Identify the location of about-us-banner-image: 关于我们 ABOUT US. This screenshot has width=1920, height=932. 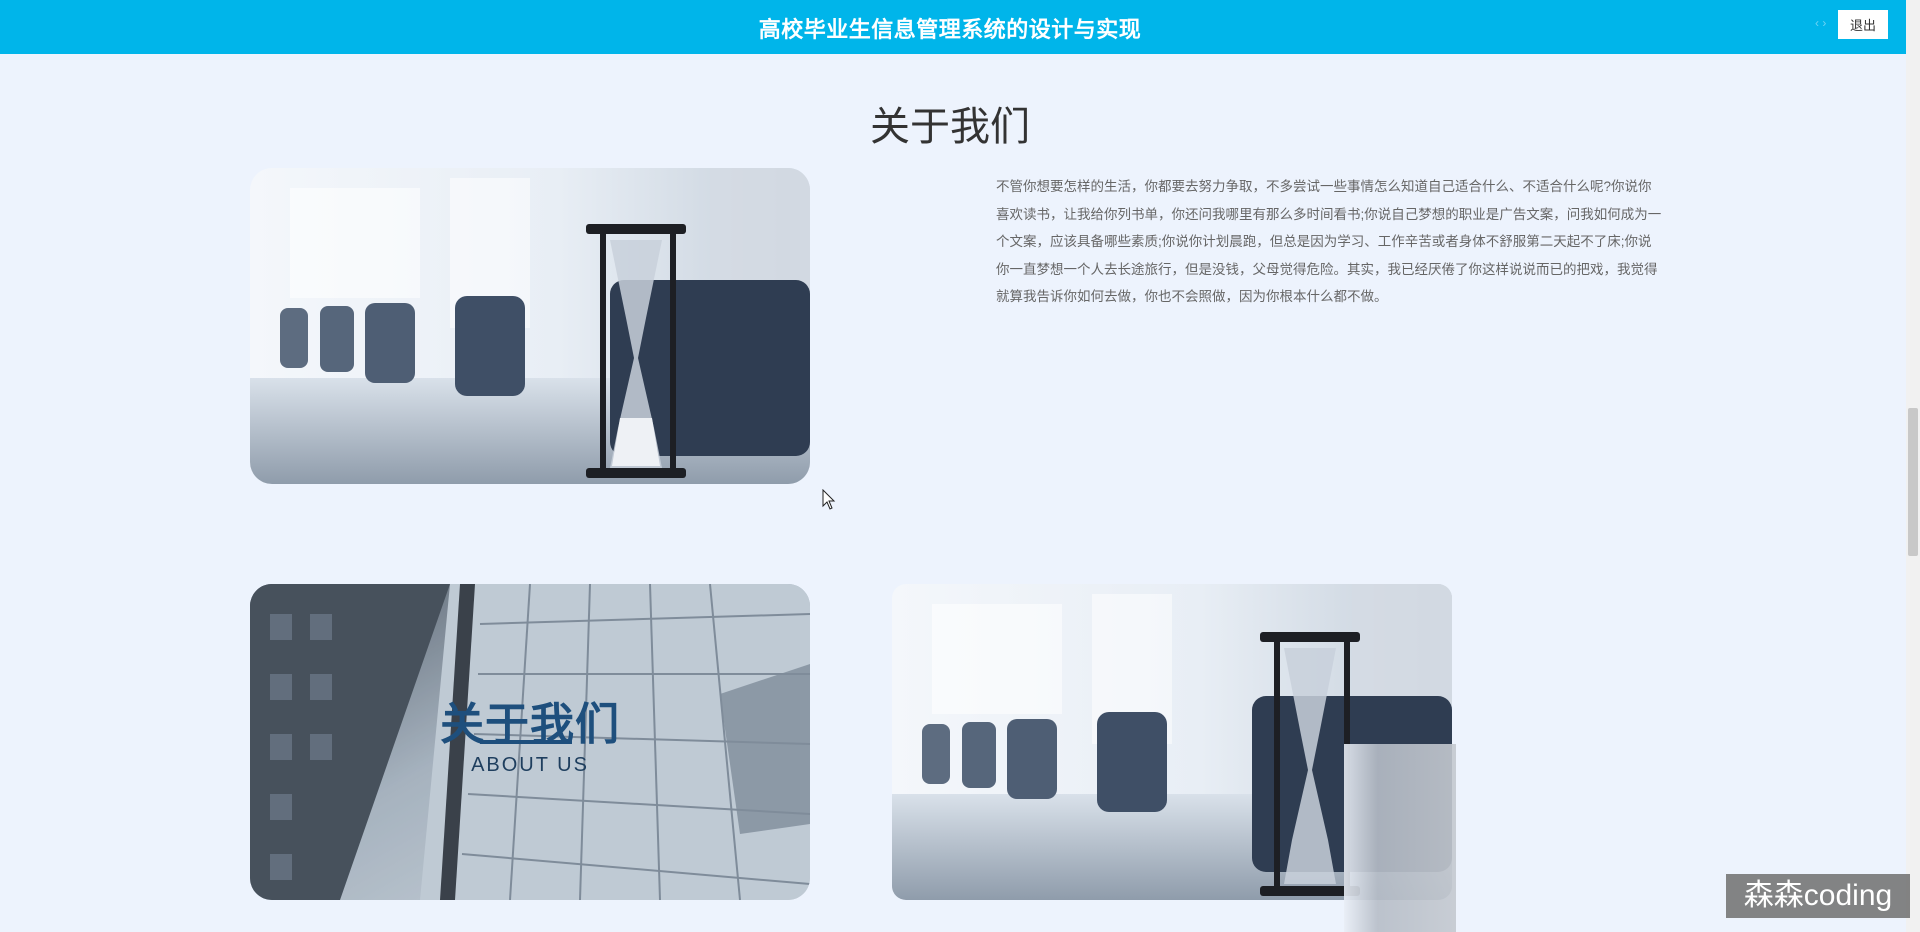
(530, 742).